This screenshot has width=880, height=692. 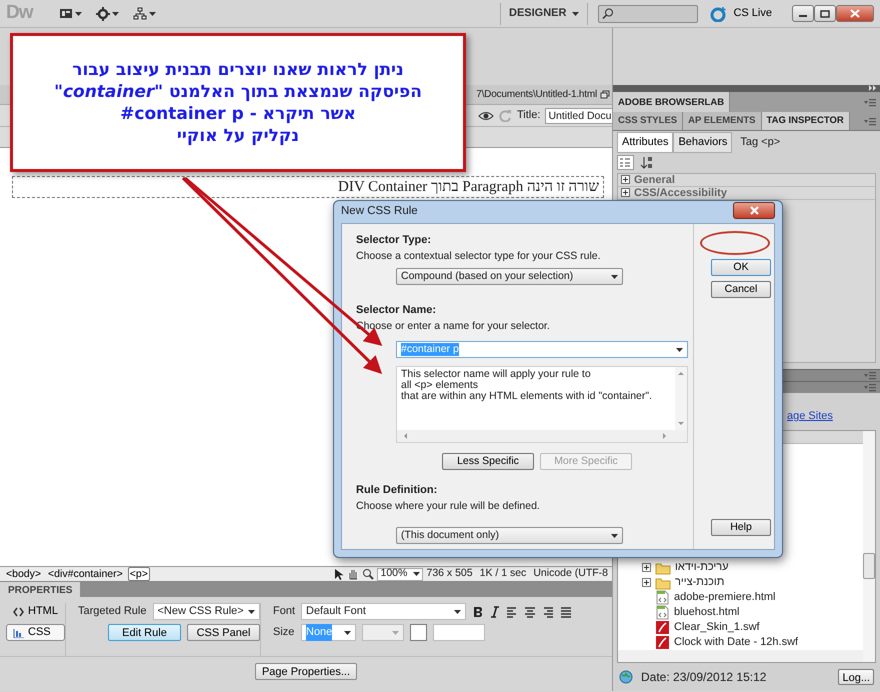 I want to click on tag-selector-item: <body>, so click(x=24, y=574).